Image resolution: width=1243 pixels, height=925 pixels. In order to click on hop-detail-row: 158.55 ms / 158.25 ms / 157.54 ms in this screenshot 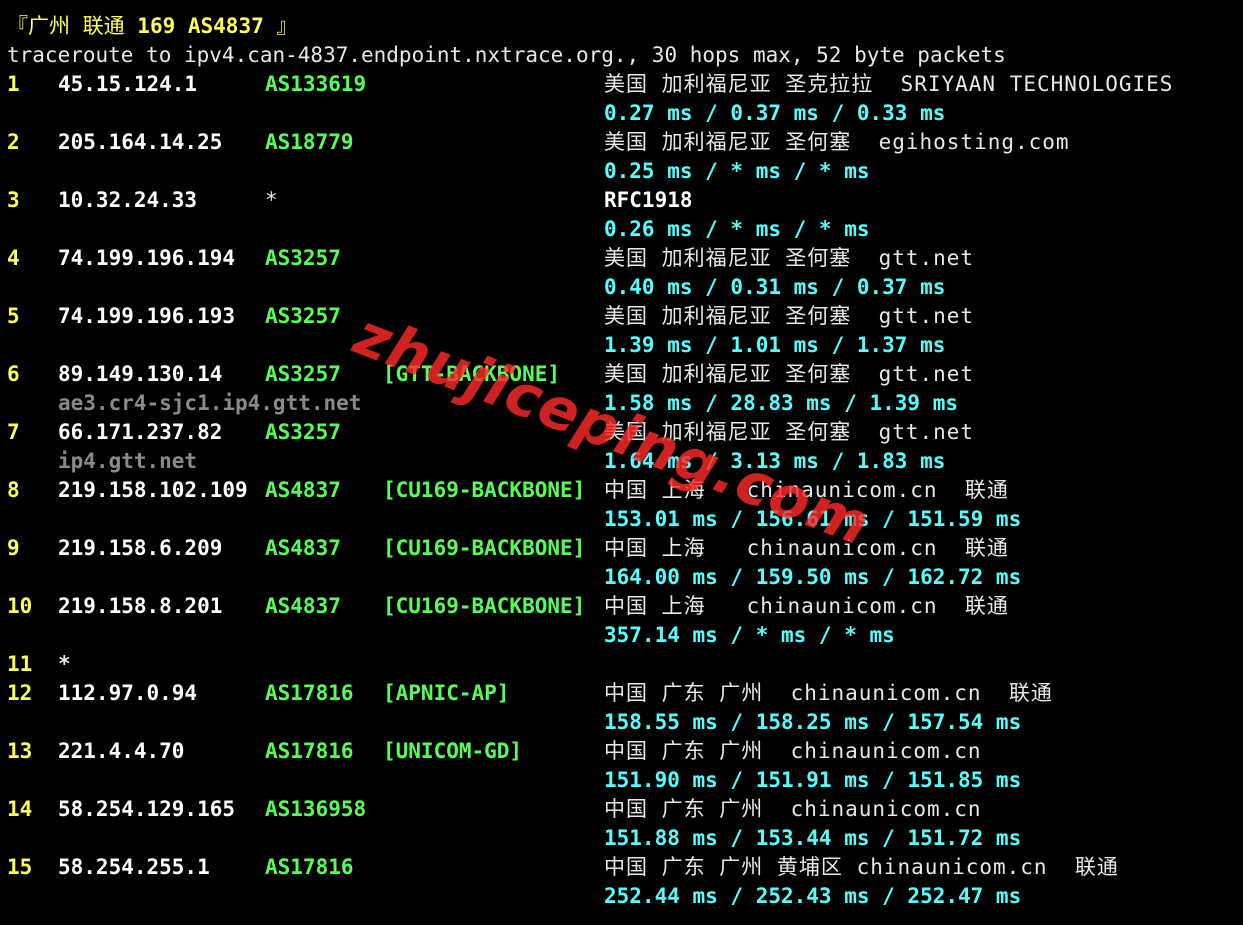, I will do `click(621, 722)`.